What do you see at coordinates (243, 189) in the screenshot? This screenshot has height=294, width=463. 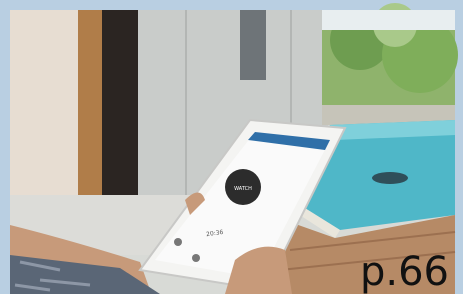 I see `start-button-label: WATCH` at bounding box center [243, 189].